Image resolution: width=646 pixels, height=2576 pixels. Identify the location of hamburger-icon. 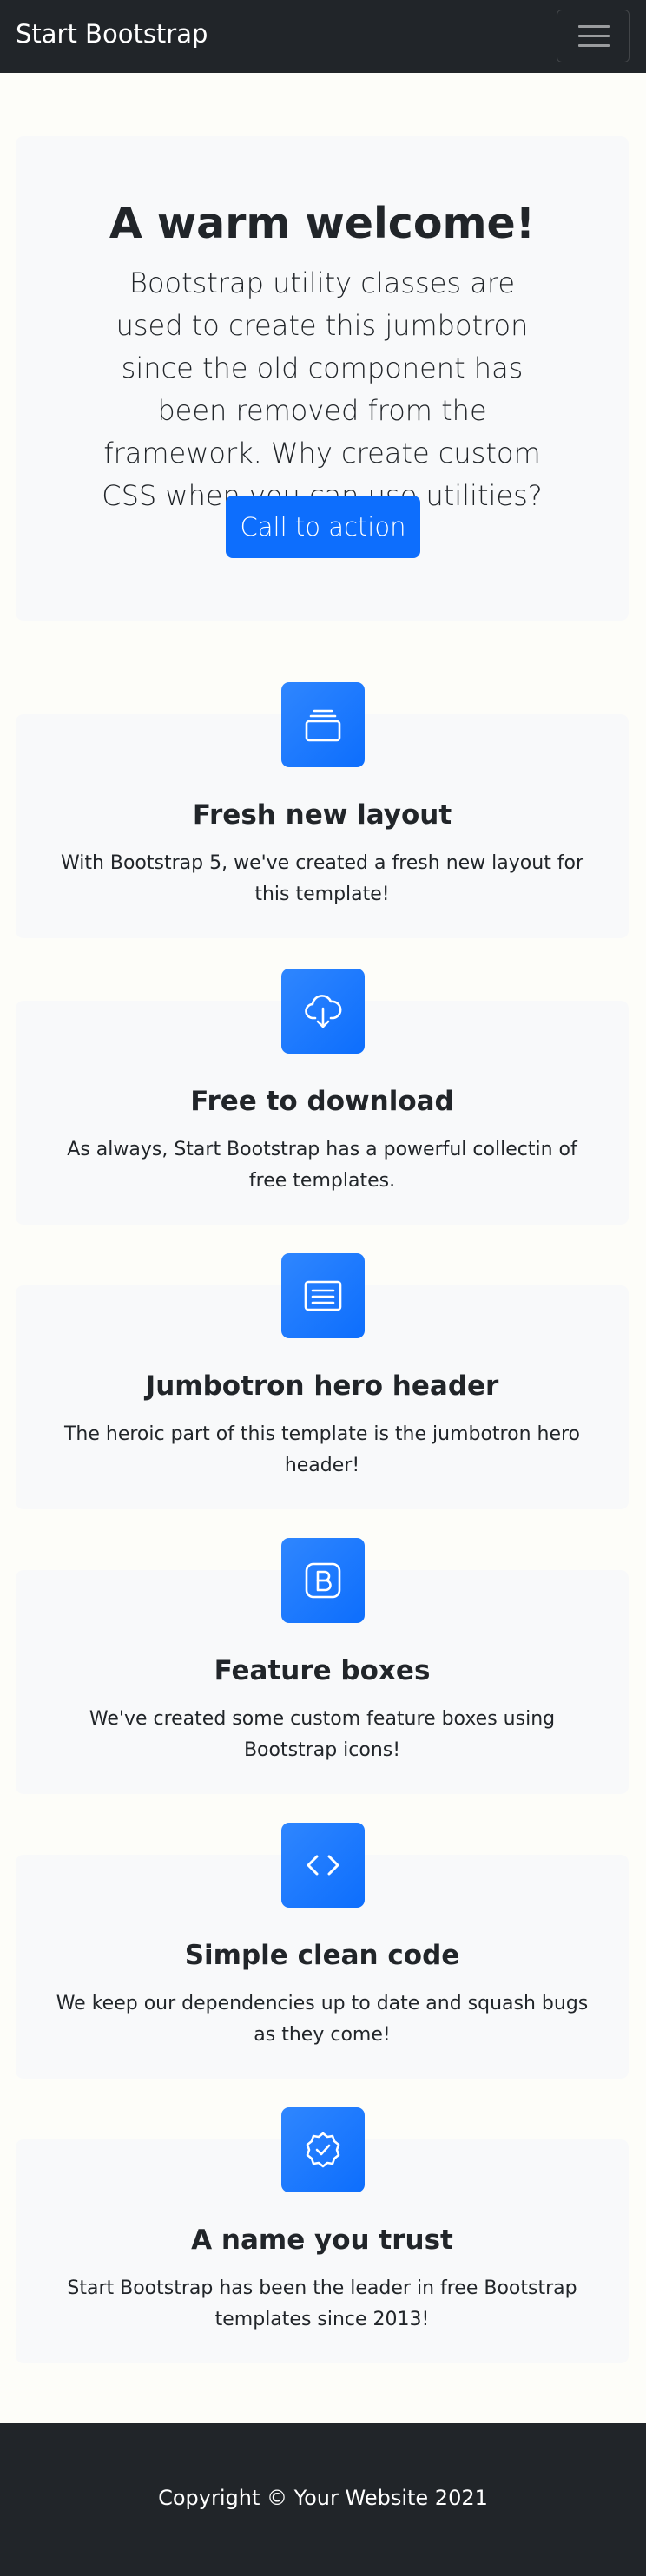
(594, 27).